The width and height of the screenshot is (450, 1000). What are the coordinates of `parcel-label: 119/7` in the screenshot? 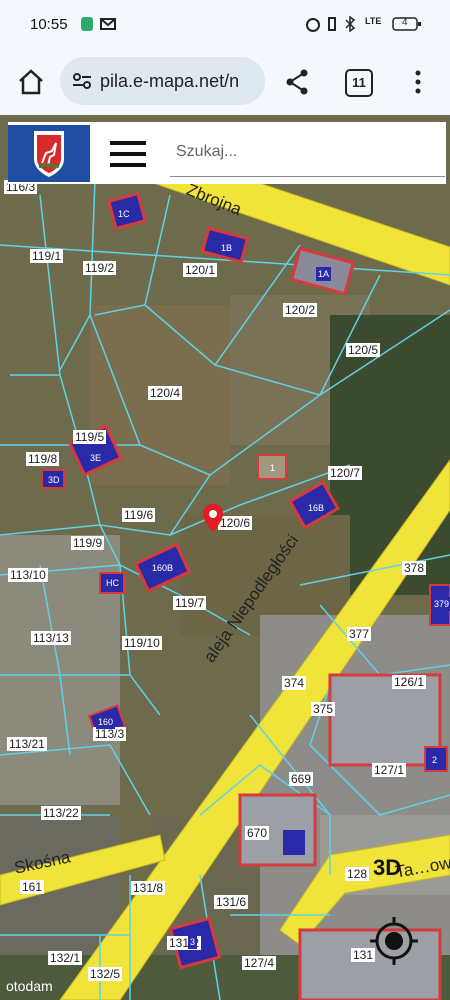 It's located at (190, 603).